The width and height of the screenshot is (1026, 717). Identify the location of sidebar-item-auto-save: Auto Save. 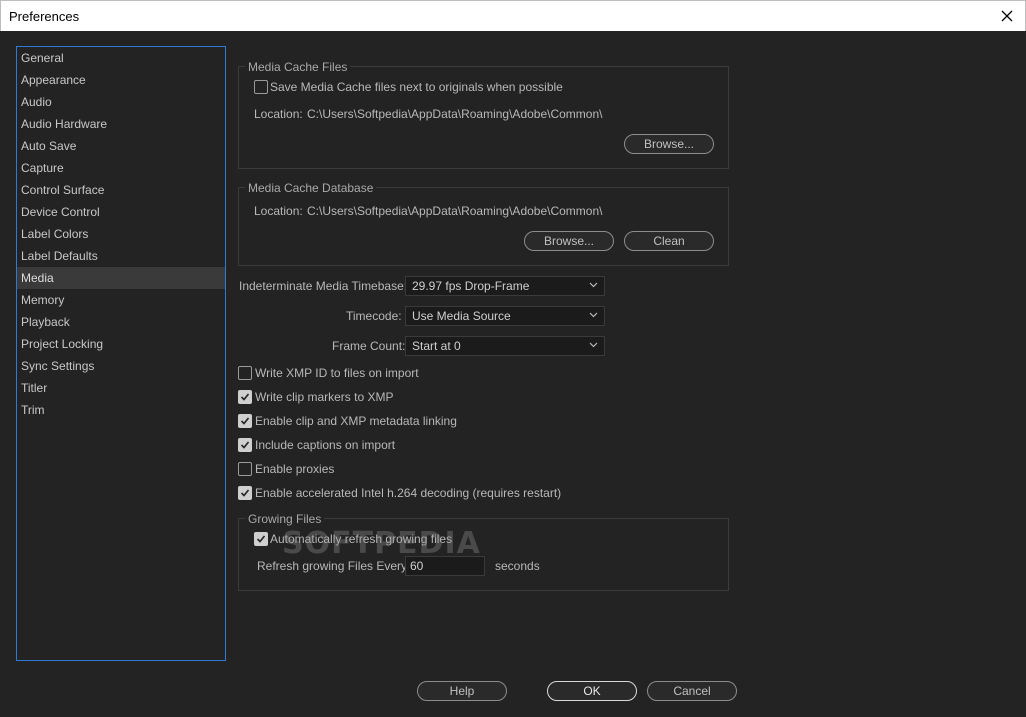
(121, 146).